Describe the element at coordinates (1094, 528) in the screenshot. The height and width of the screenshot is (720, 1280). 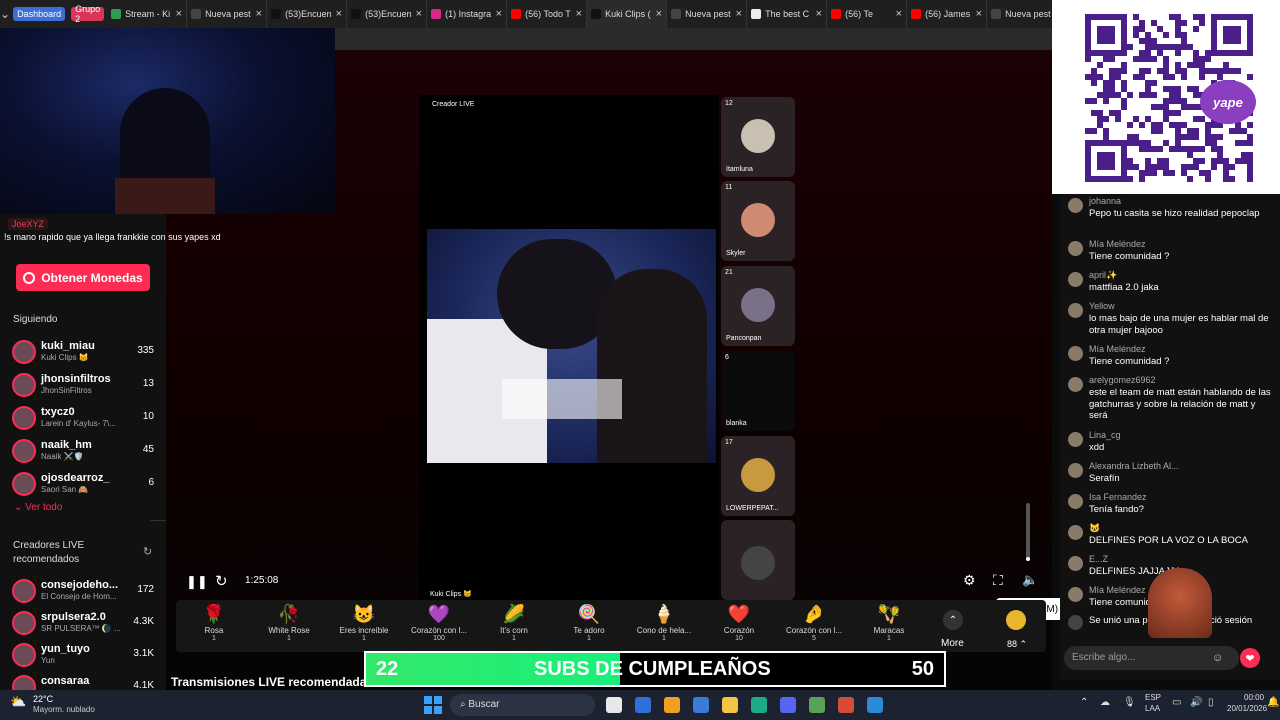
I see `chat-username: 🐱` at that location.